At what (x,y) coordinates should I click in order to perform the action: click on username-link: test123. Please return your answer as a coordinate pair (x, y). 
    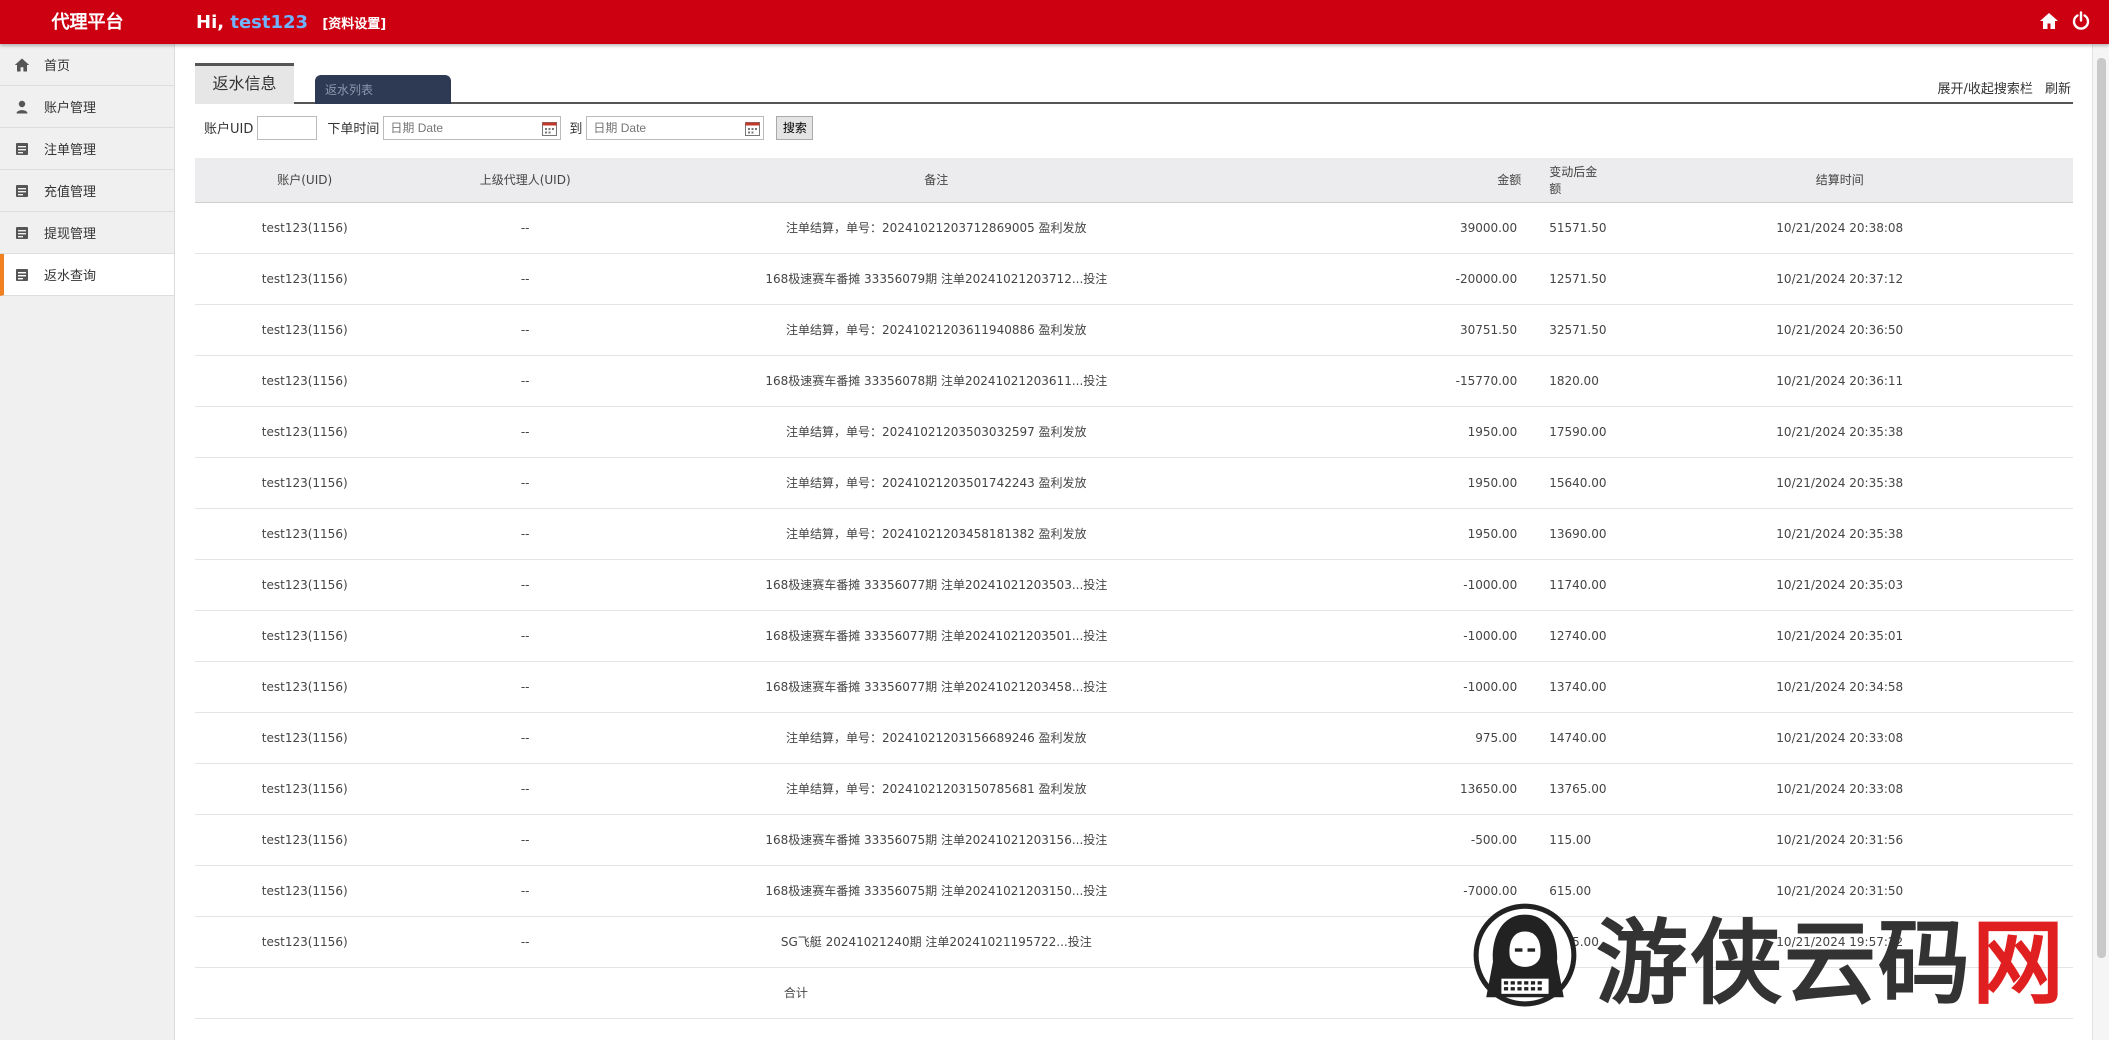
    Looking at the image, I should click on (269, 22).